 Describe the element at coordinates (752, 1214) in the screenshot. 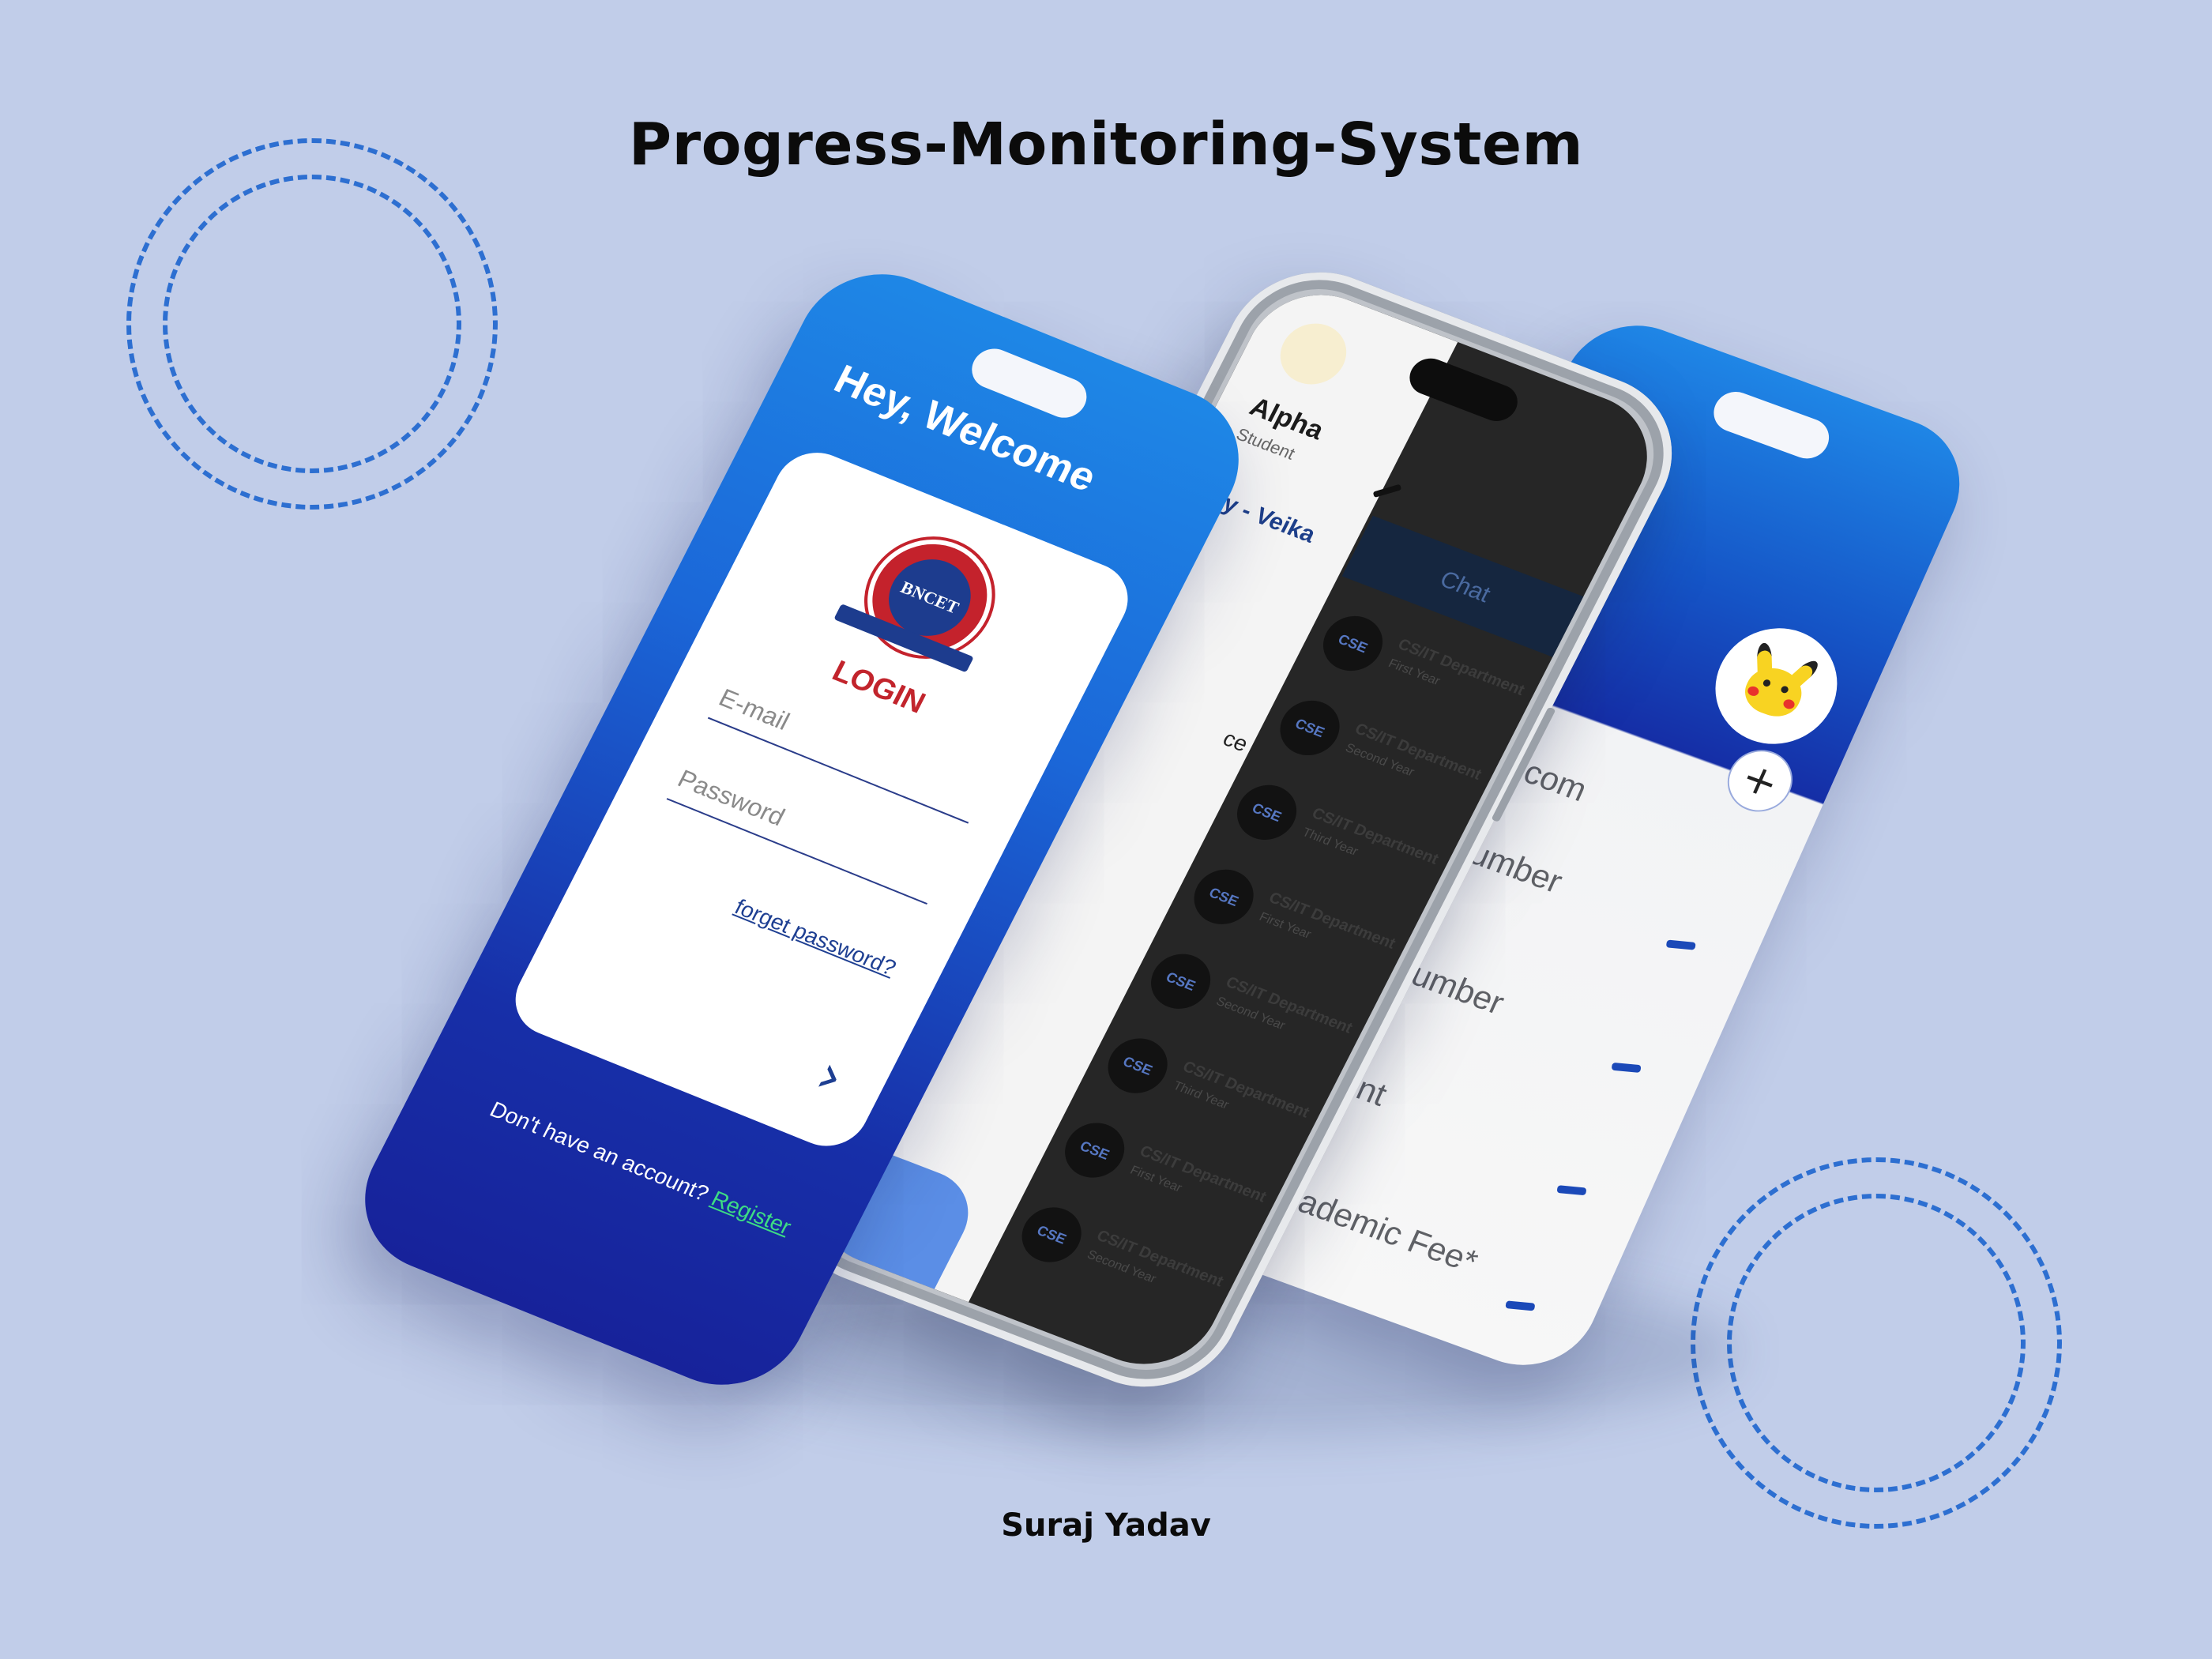

I see `register-link: Register` at that location.